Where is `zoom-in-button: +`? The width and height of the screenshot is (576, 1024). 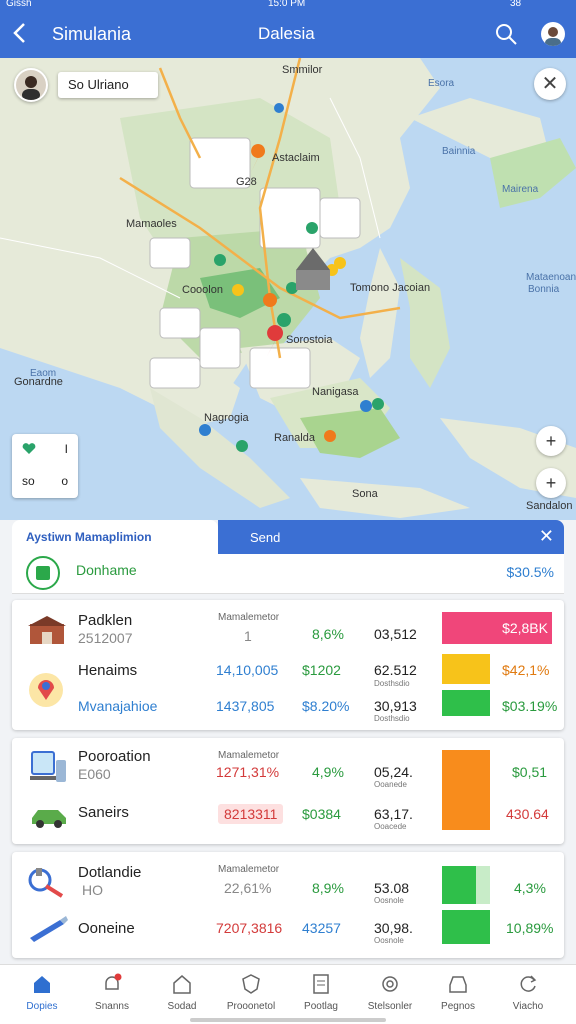 zoom-in-button: + is located at coordinates (551, 441).